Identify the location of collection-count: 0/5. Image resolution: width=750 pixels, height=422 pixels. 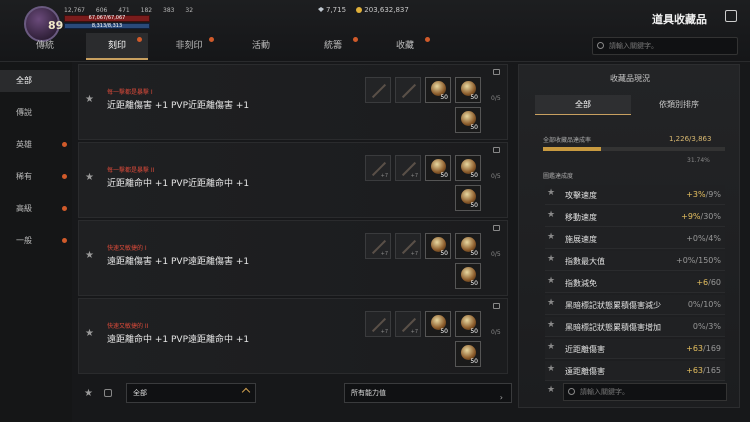
(496, 176).